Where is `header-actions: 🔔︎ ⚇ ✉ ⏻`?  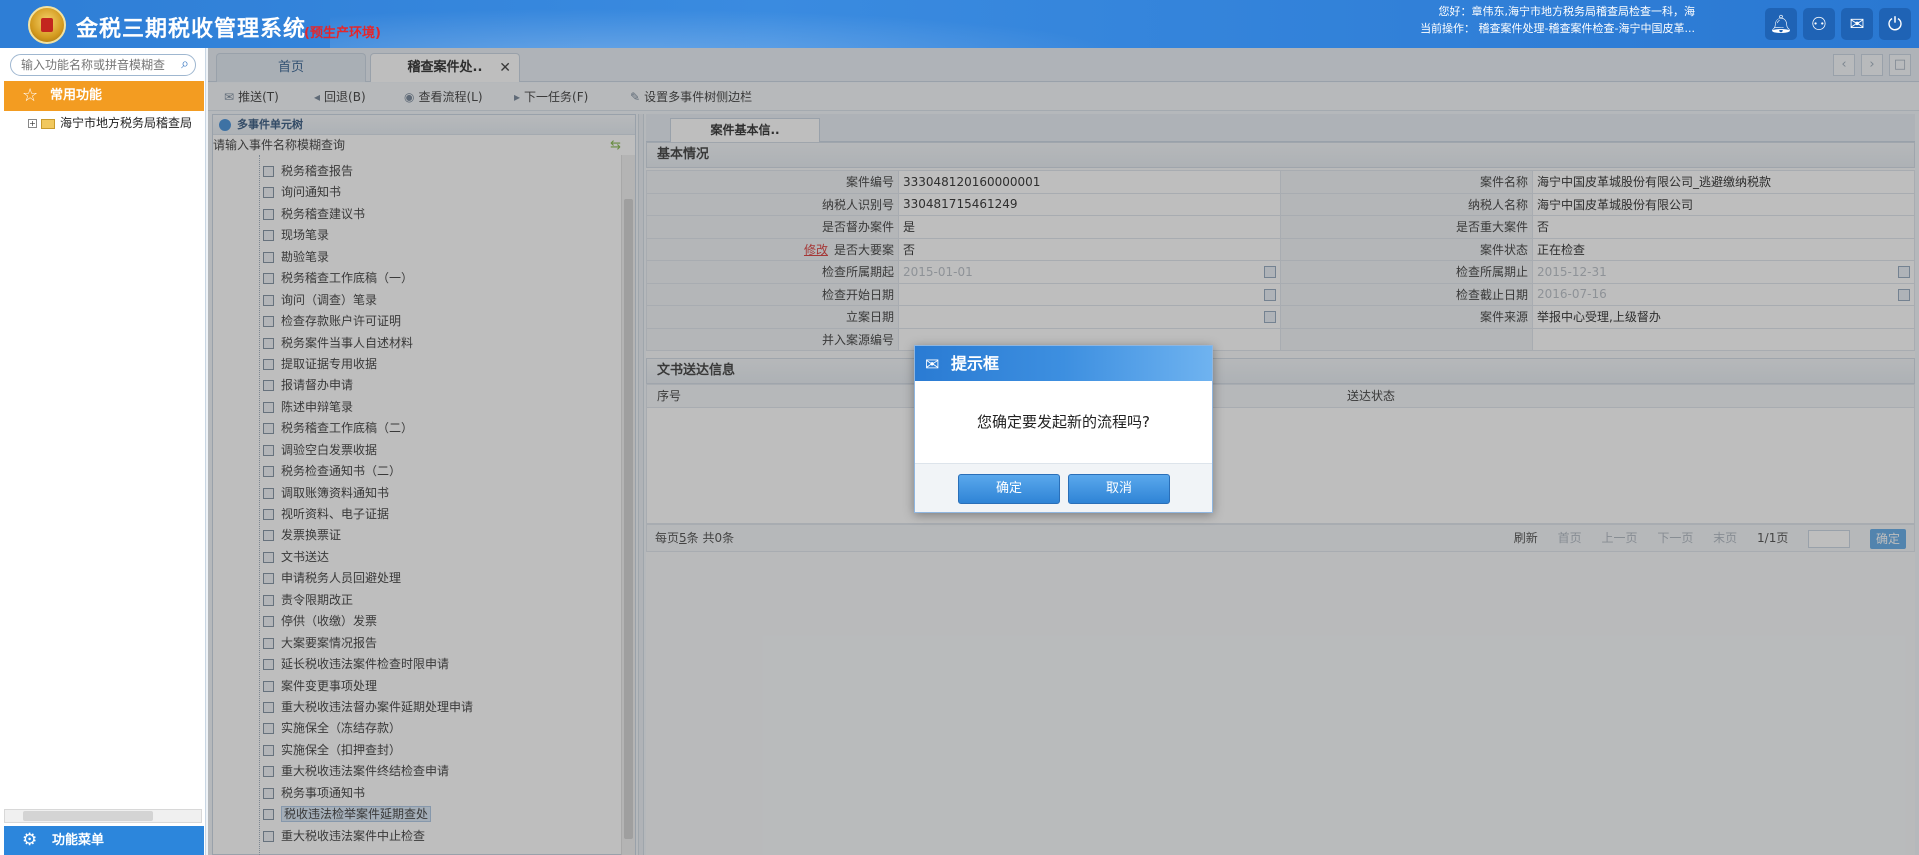 header-actions: 🔔︎ ⚇ ✉ ⏻ is located at coordinates (1838, 24).